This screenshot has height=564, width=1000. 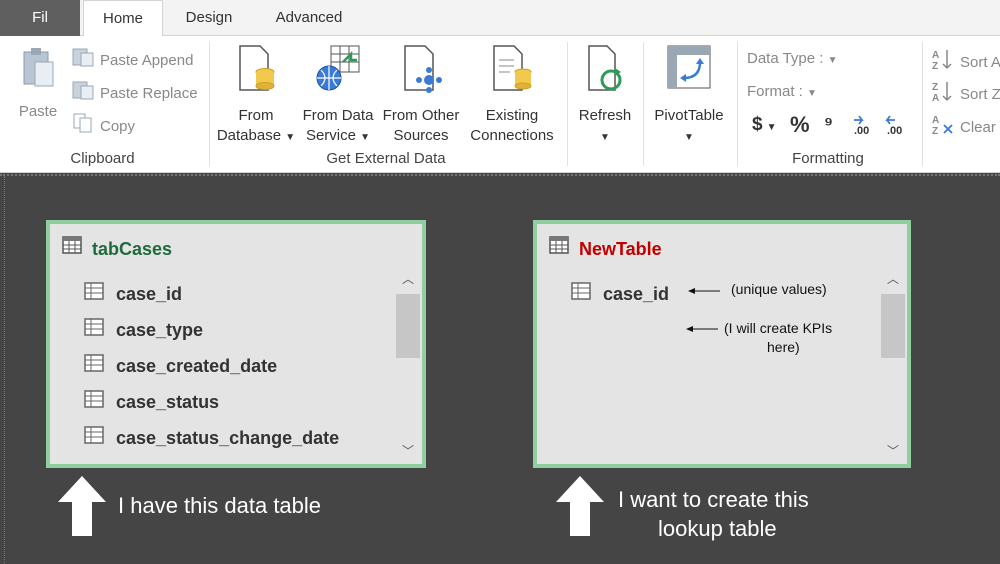 What do you see at coordinates (209, 18) in the screenshot?
I see `tab-design: Design` at bounding box center [209, 18].